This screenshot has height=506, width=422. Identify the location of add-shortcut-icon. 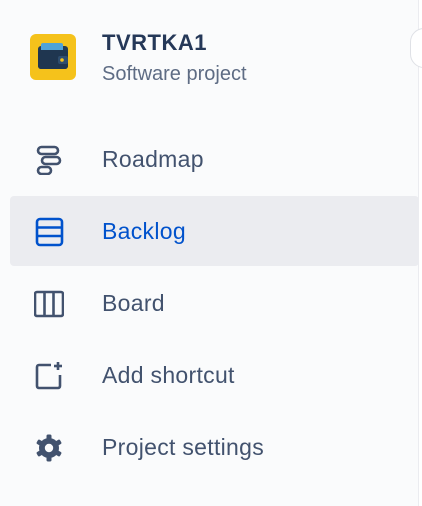
(48, 376).